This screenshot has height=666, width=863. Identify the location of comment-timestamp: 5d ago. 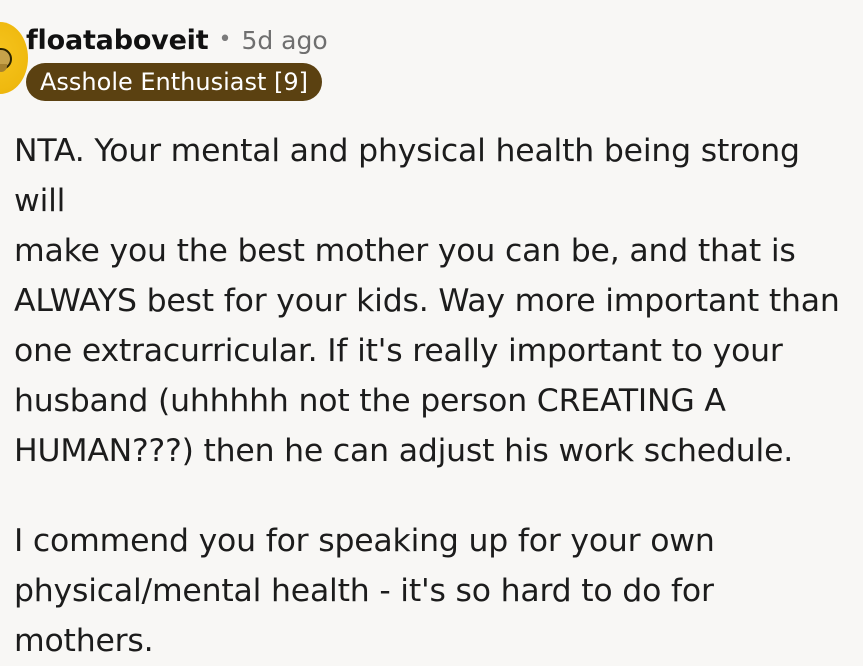
(284, 40).